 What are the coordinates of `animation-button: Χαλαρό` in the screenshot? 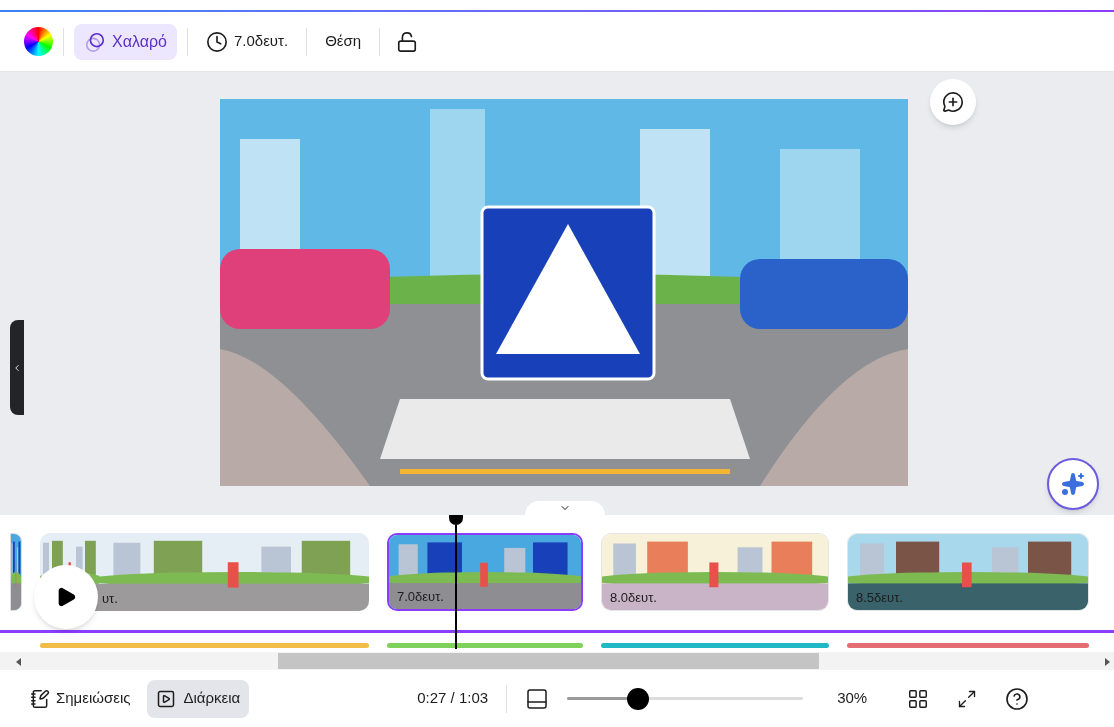 It's located at (125, 41).